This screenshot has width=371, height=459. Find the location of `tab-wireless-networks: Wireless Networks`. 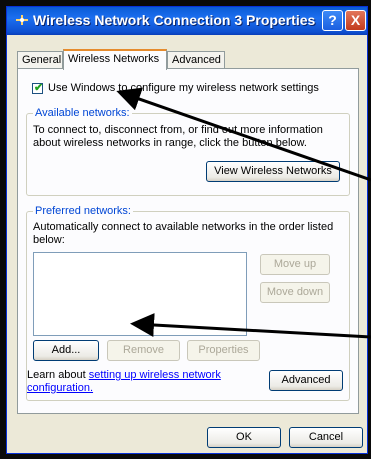

tab-wireless-networks: Wireless Networks is located at coordinates (115, 59).